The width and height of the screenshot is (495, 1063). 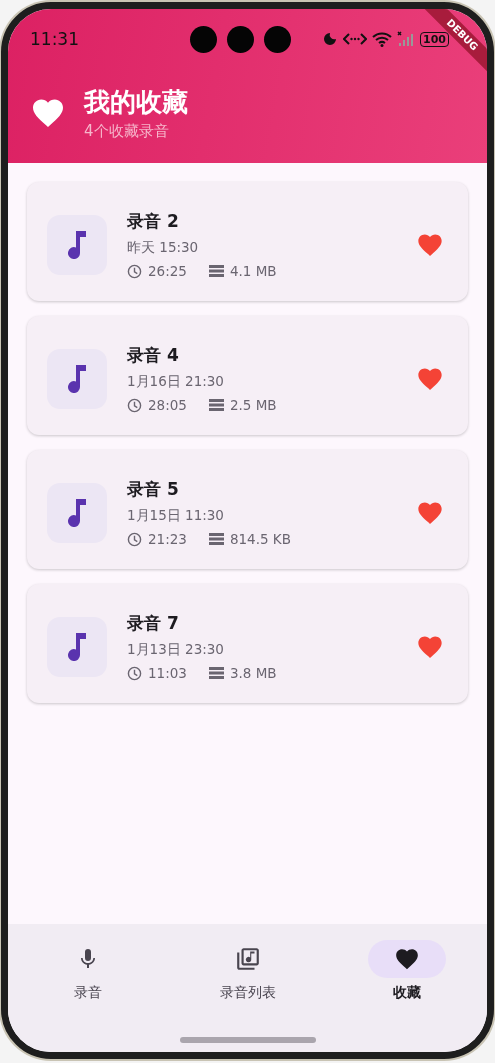 What do you see at coordinates (167, 271) in the screenshot?
I see `recording-duration: 26:25` at bounding box center [167, 271].